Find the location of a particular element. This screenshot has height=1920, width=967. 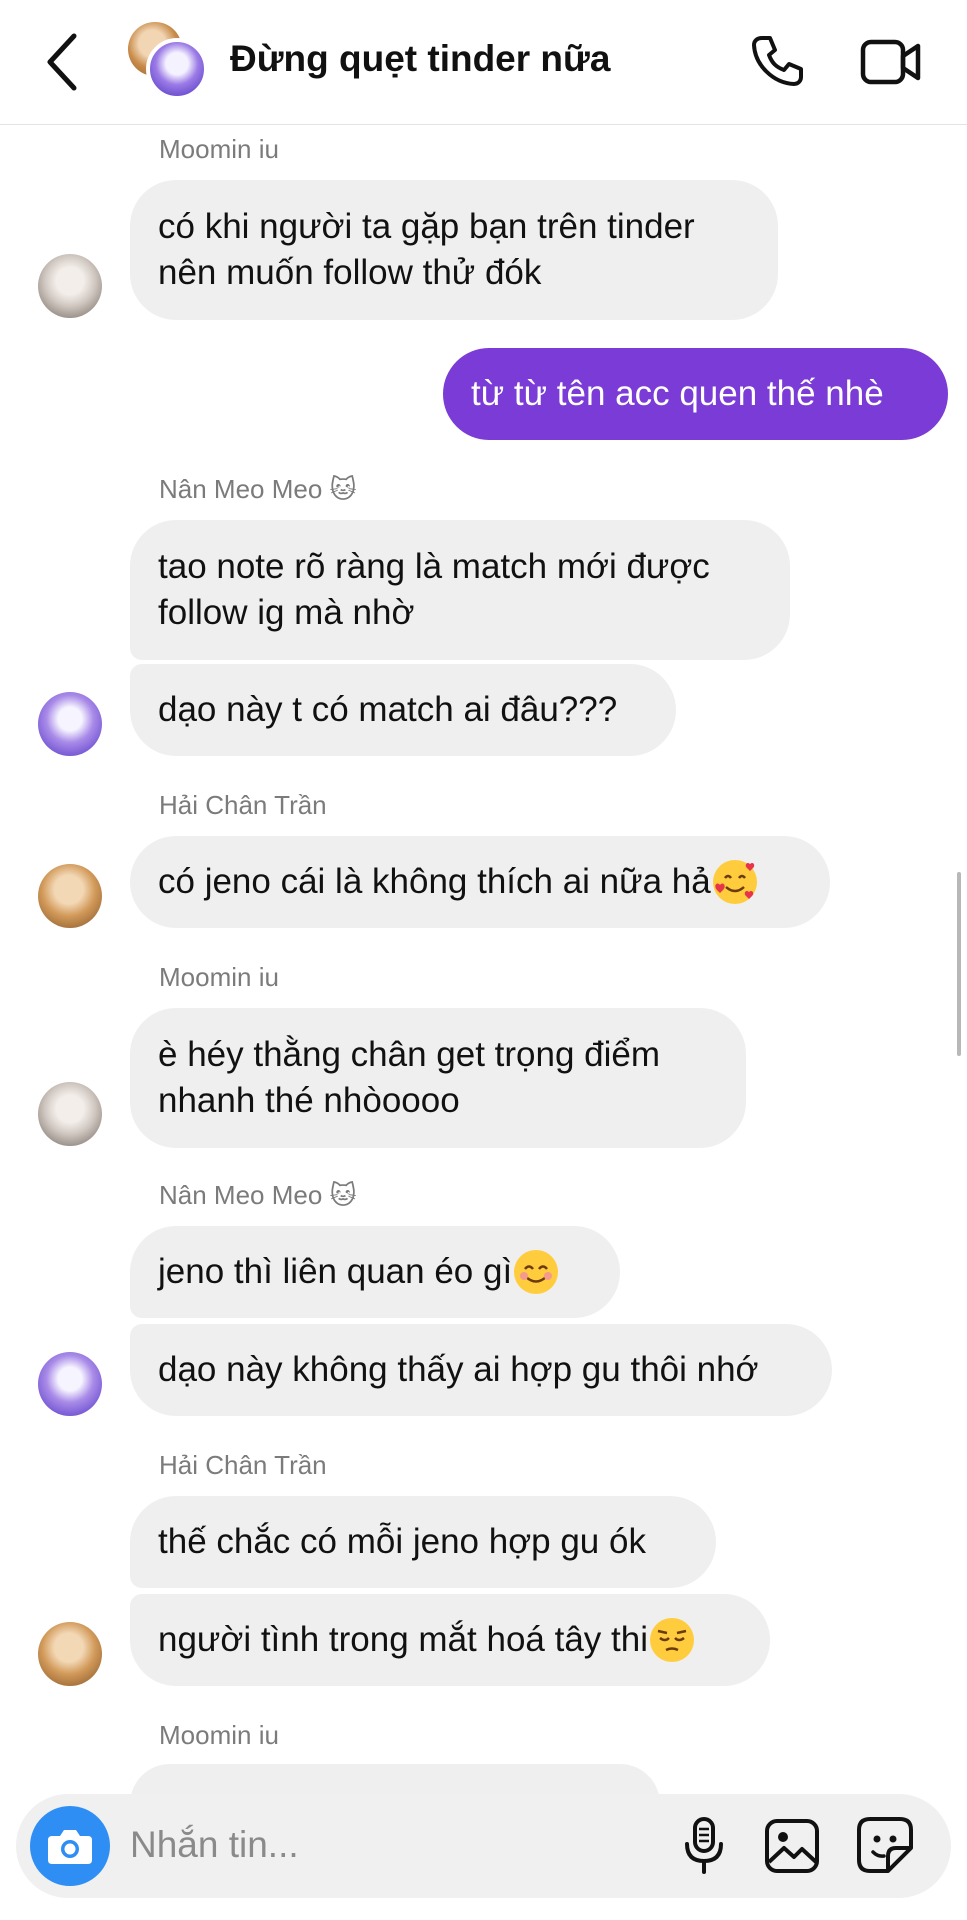

group-avatar is located at coordinates (168, 62).